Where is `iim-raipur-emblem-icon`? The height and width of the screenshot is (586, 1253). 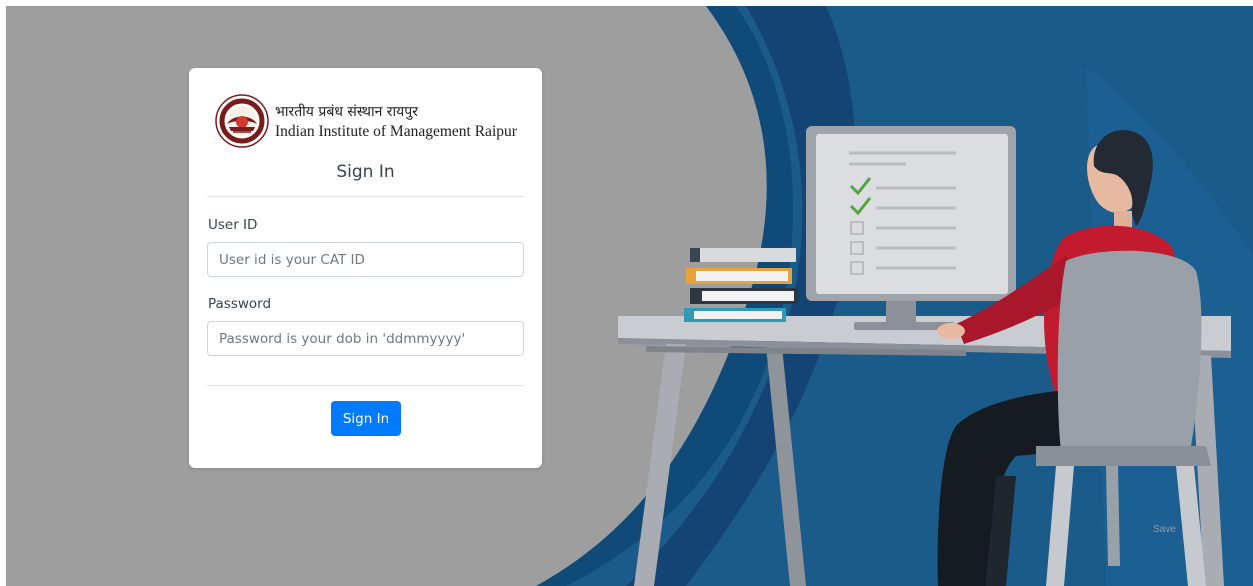 iim-raipur-emblem-icon is located at coordinates (242, 121).